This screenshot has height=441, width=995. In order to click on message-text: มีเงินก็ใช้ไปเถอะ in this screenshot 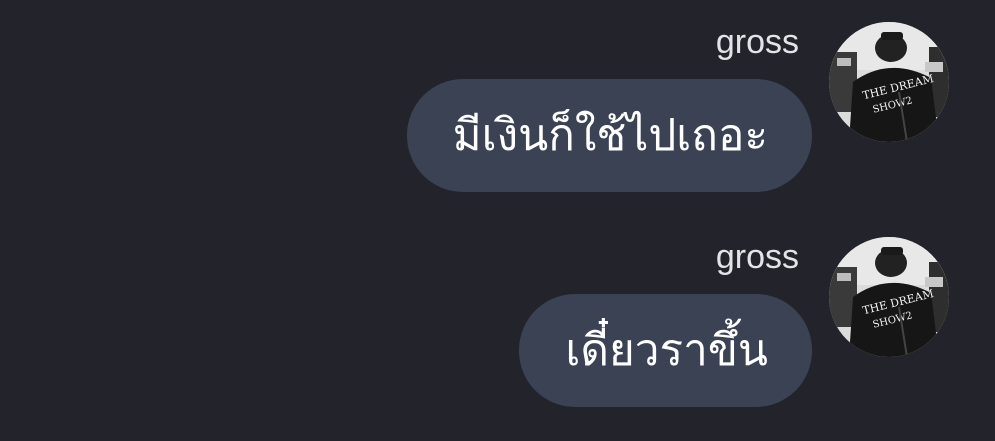, I will do `click(610, 135)`.